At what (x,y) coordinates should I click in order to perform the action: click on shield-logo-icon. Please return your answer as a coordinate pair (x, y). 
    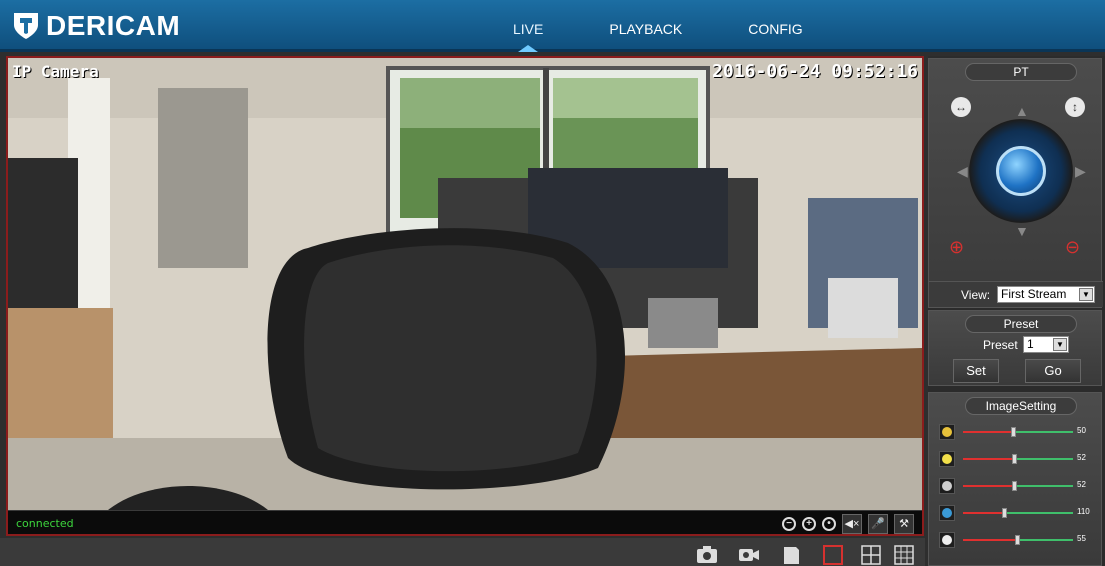
    Looking at the image, I should click on (26, 26).